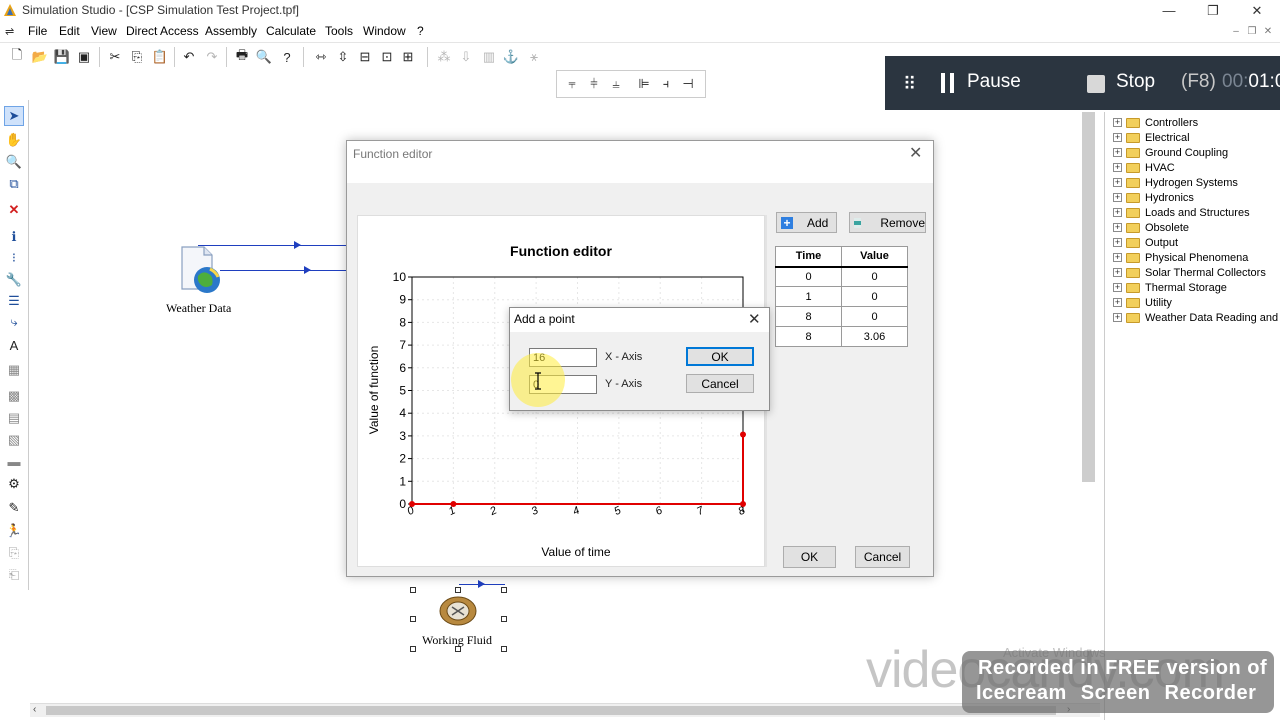 The image size is (1280, 720). What do you see at coordinates (1096, 84) in the screenshot?
I see `stop-icon` at bounding box center [1096, 84].